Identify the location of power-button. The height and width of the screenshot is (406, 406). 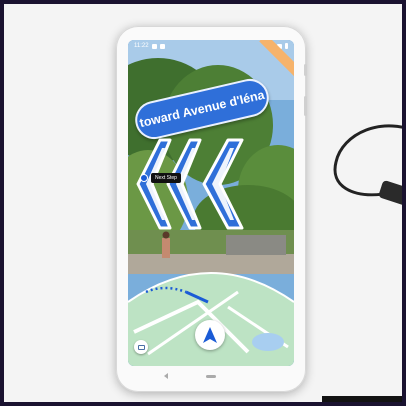
(305, 70).